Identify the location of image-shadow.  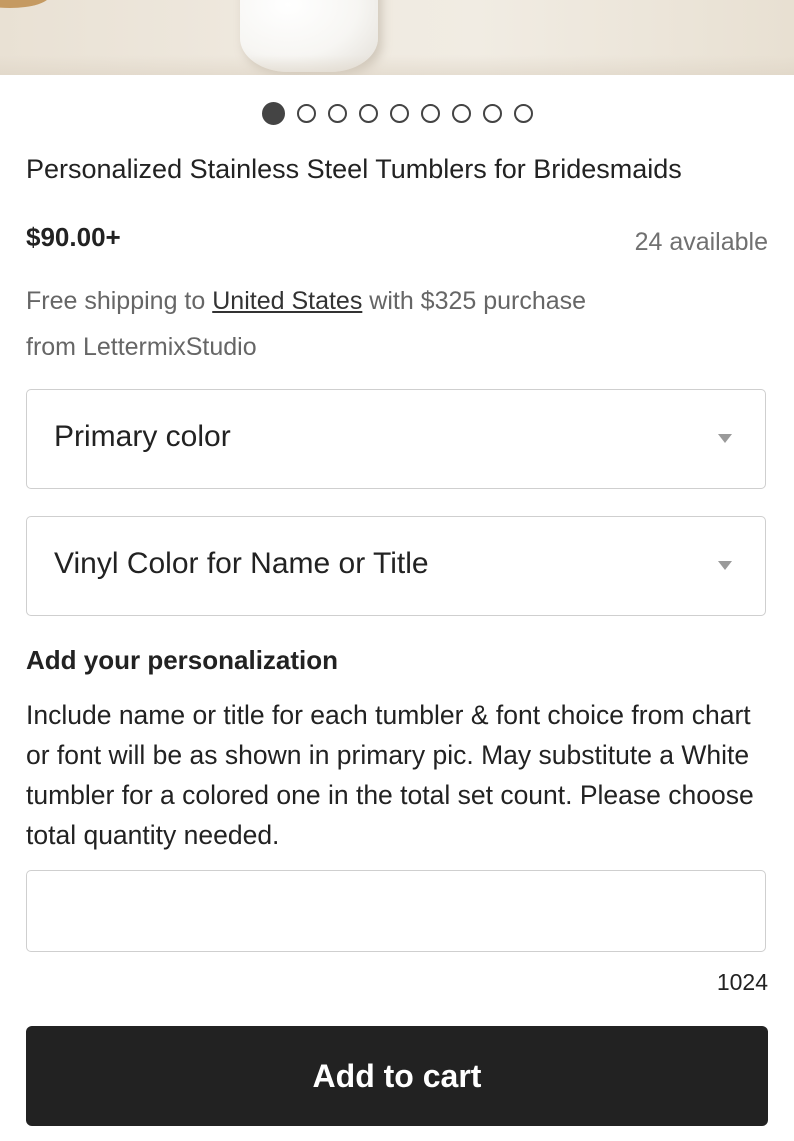
(397, 65).